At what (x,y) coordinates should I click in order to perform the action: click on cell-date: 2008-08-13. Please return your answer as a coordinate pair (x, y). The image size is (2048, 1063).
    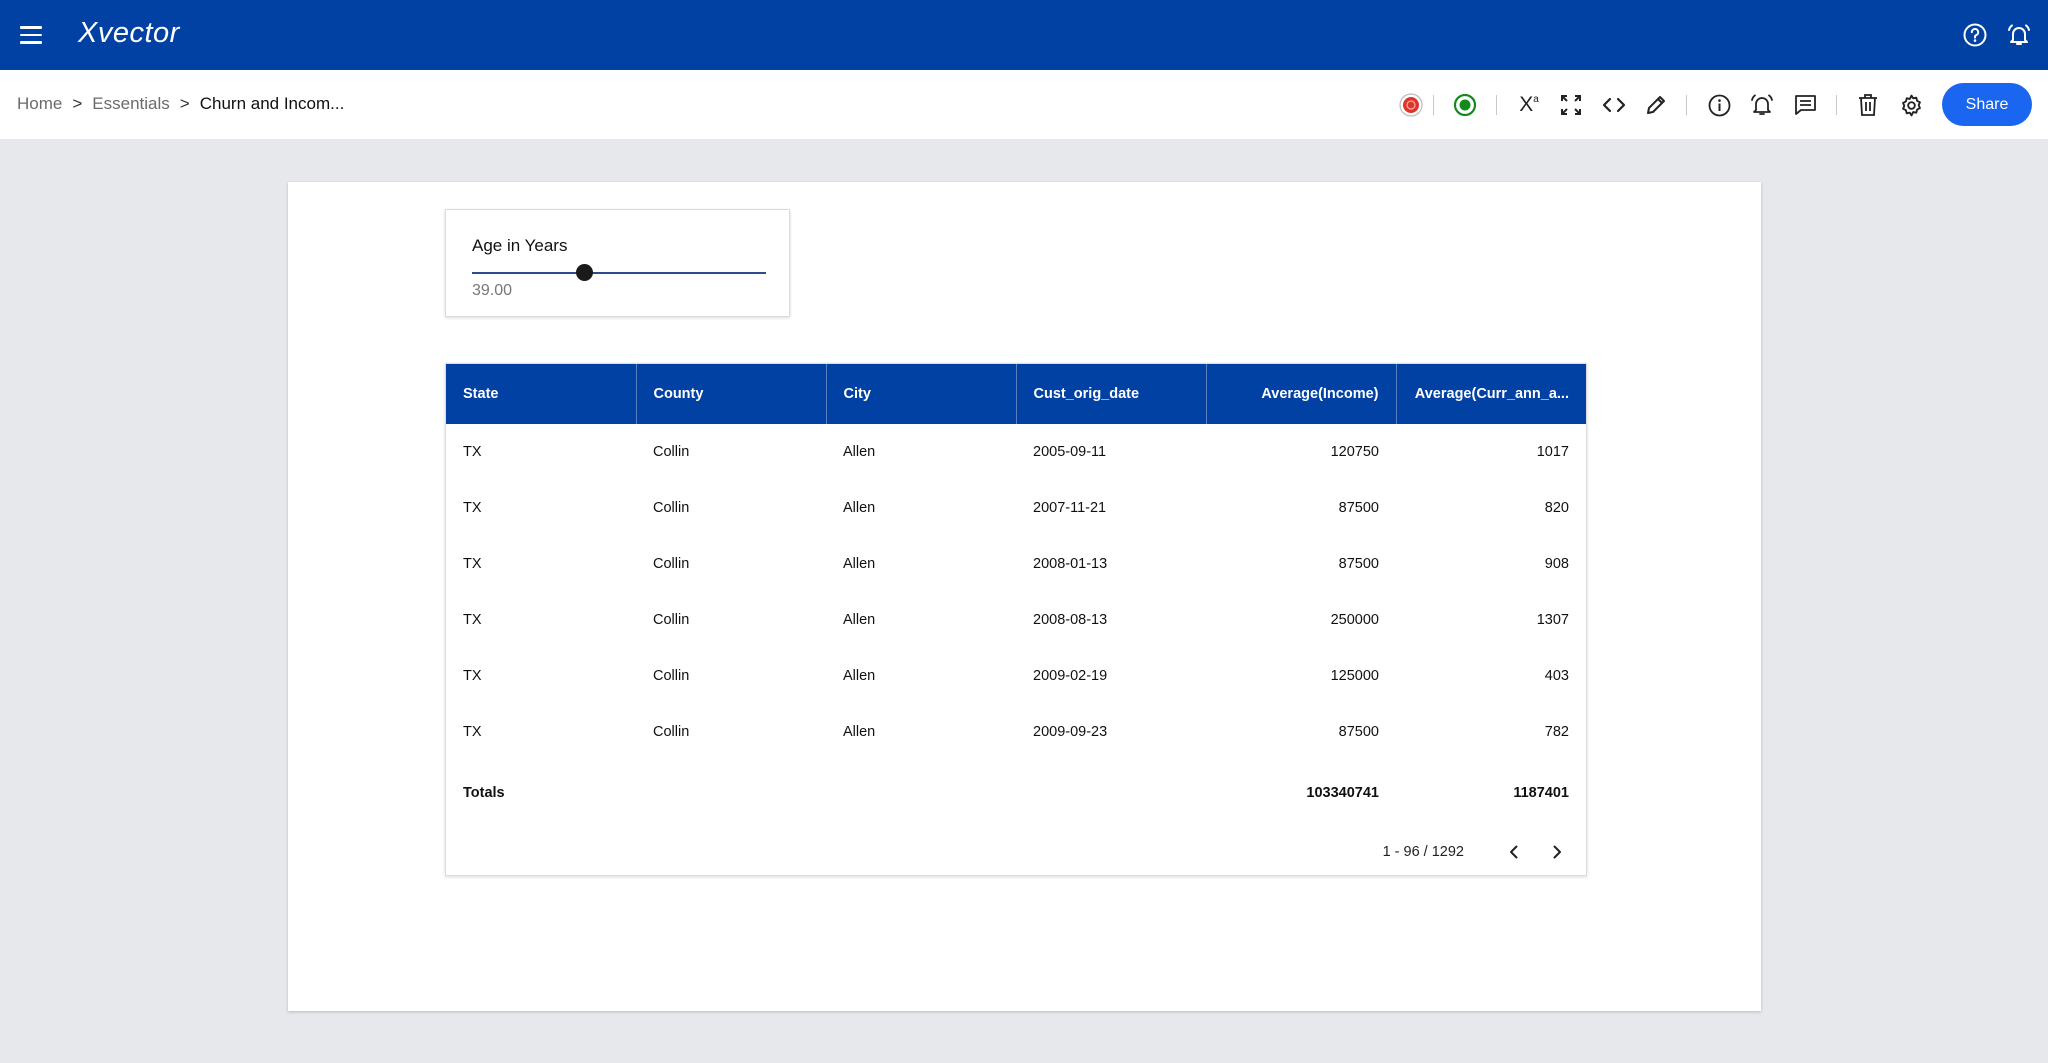
    Looking at the image, I should click on (1070, 620).